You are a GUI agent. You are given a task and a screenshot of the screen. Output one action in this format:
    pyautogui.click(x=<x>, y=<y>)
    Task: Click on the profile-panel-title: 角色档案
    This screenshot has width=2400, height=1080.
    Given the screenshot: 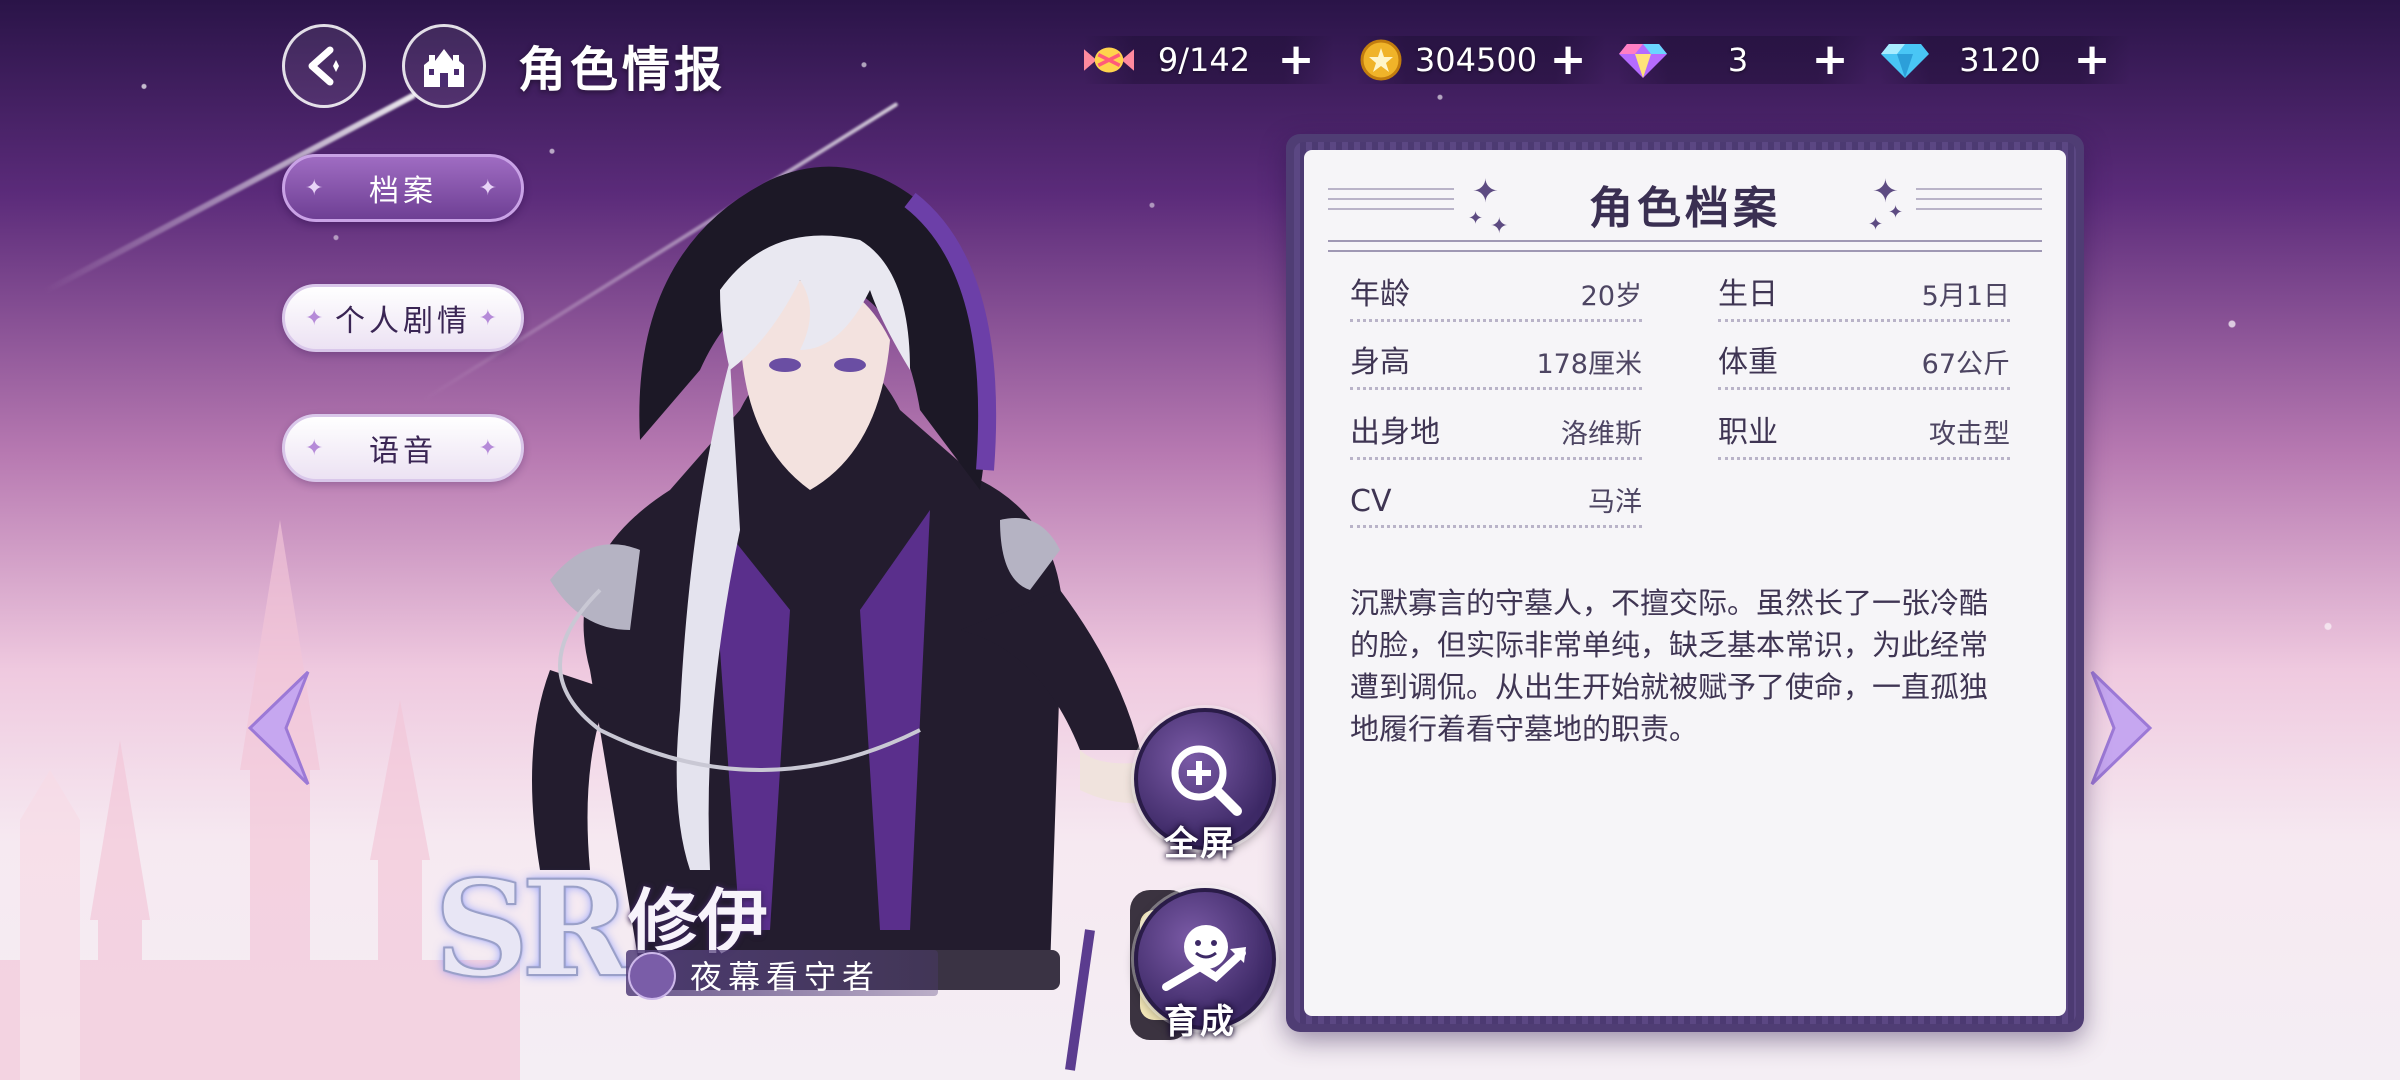 What is the action you would take?
    pyautogui.click(x=1685, y=208)
    